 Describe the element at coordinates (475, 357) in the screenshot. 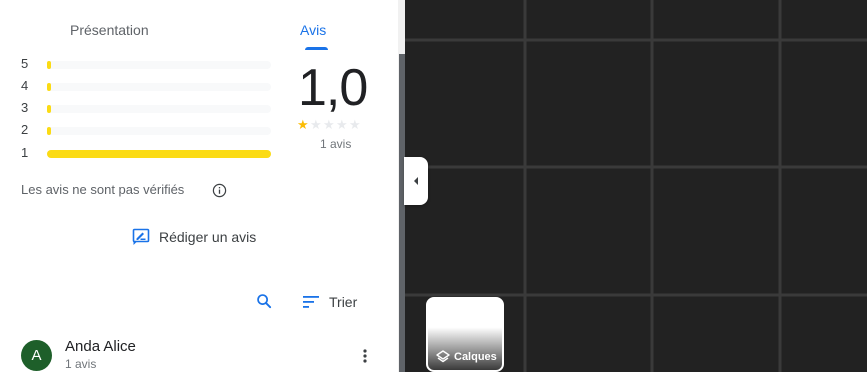

I see `layers-label: Calques` at that location.